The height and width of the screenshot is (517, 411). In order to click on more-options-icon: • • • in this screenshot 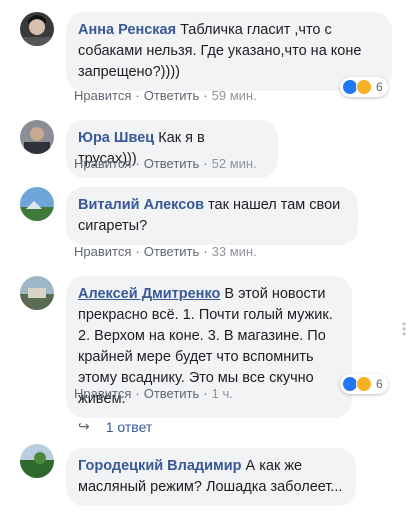, I will do `click(404, 329)`.